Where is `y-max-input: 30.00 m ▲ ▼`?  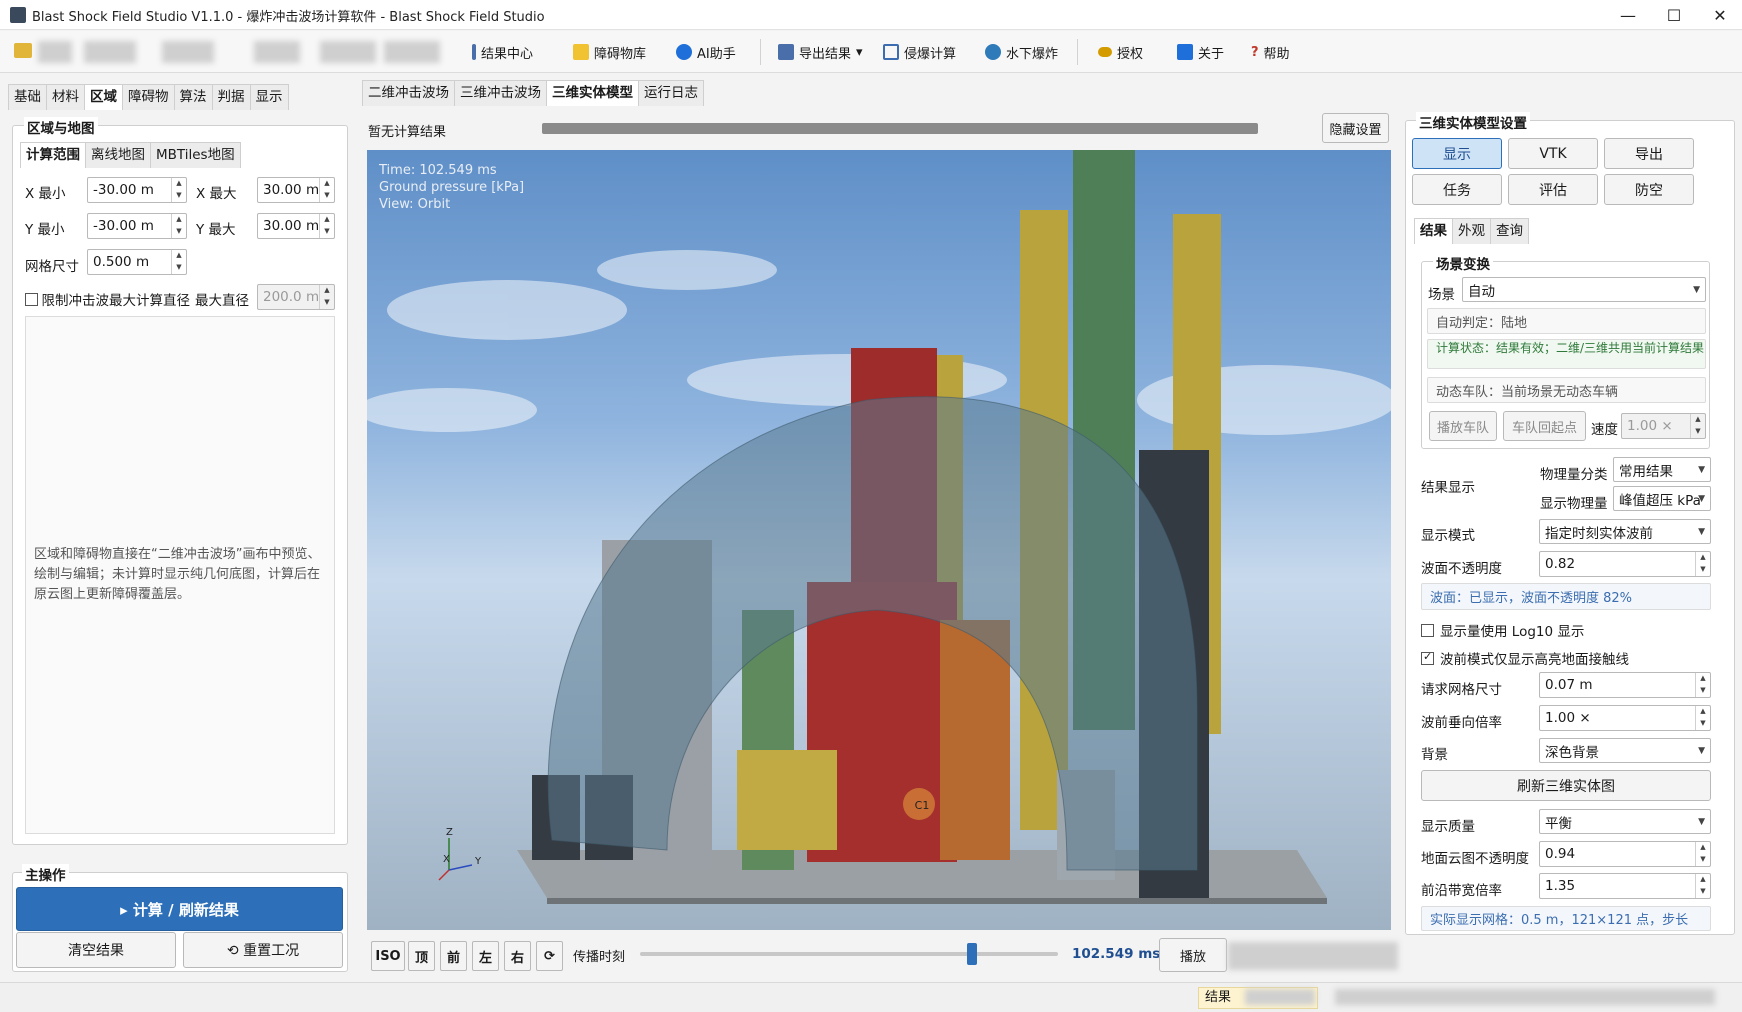 y-max-input: 30.00 m ▲ ▼ is located at coordinates (296, 226).